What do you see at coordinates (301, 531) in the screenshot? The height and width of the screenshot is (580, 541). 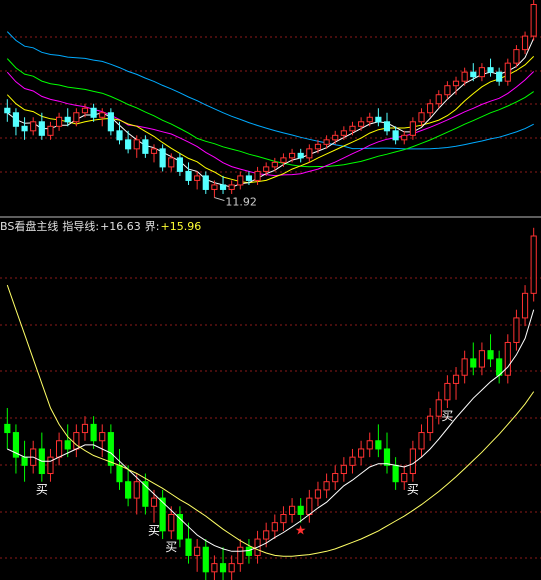 I see `star-signal: ★` at bounding box center [301, 531].